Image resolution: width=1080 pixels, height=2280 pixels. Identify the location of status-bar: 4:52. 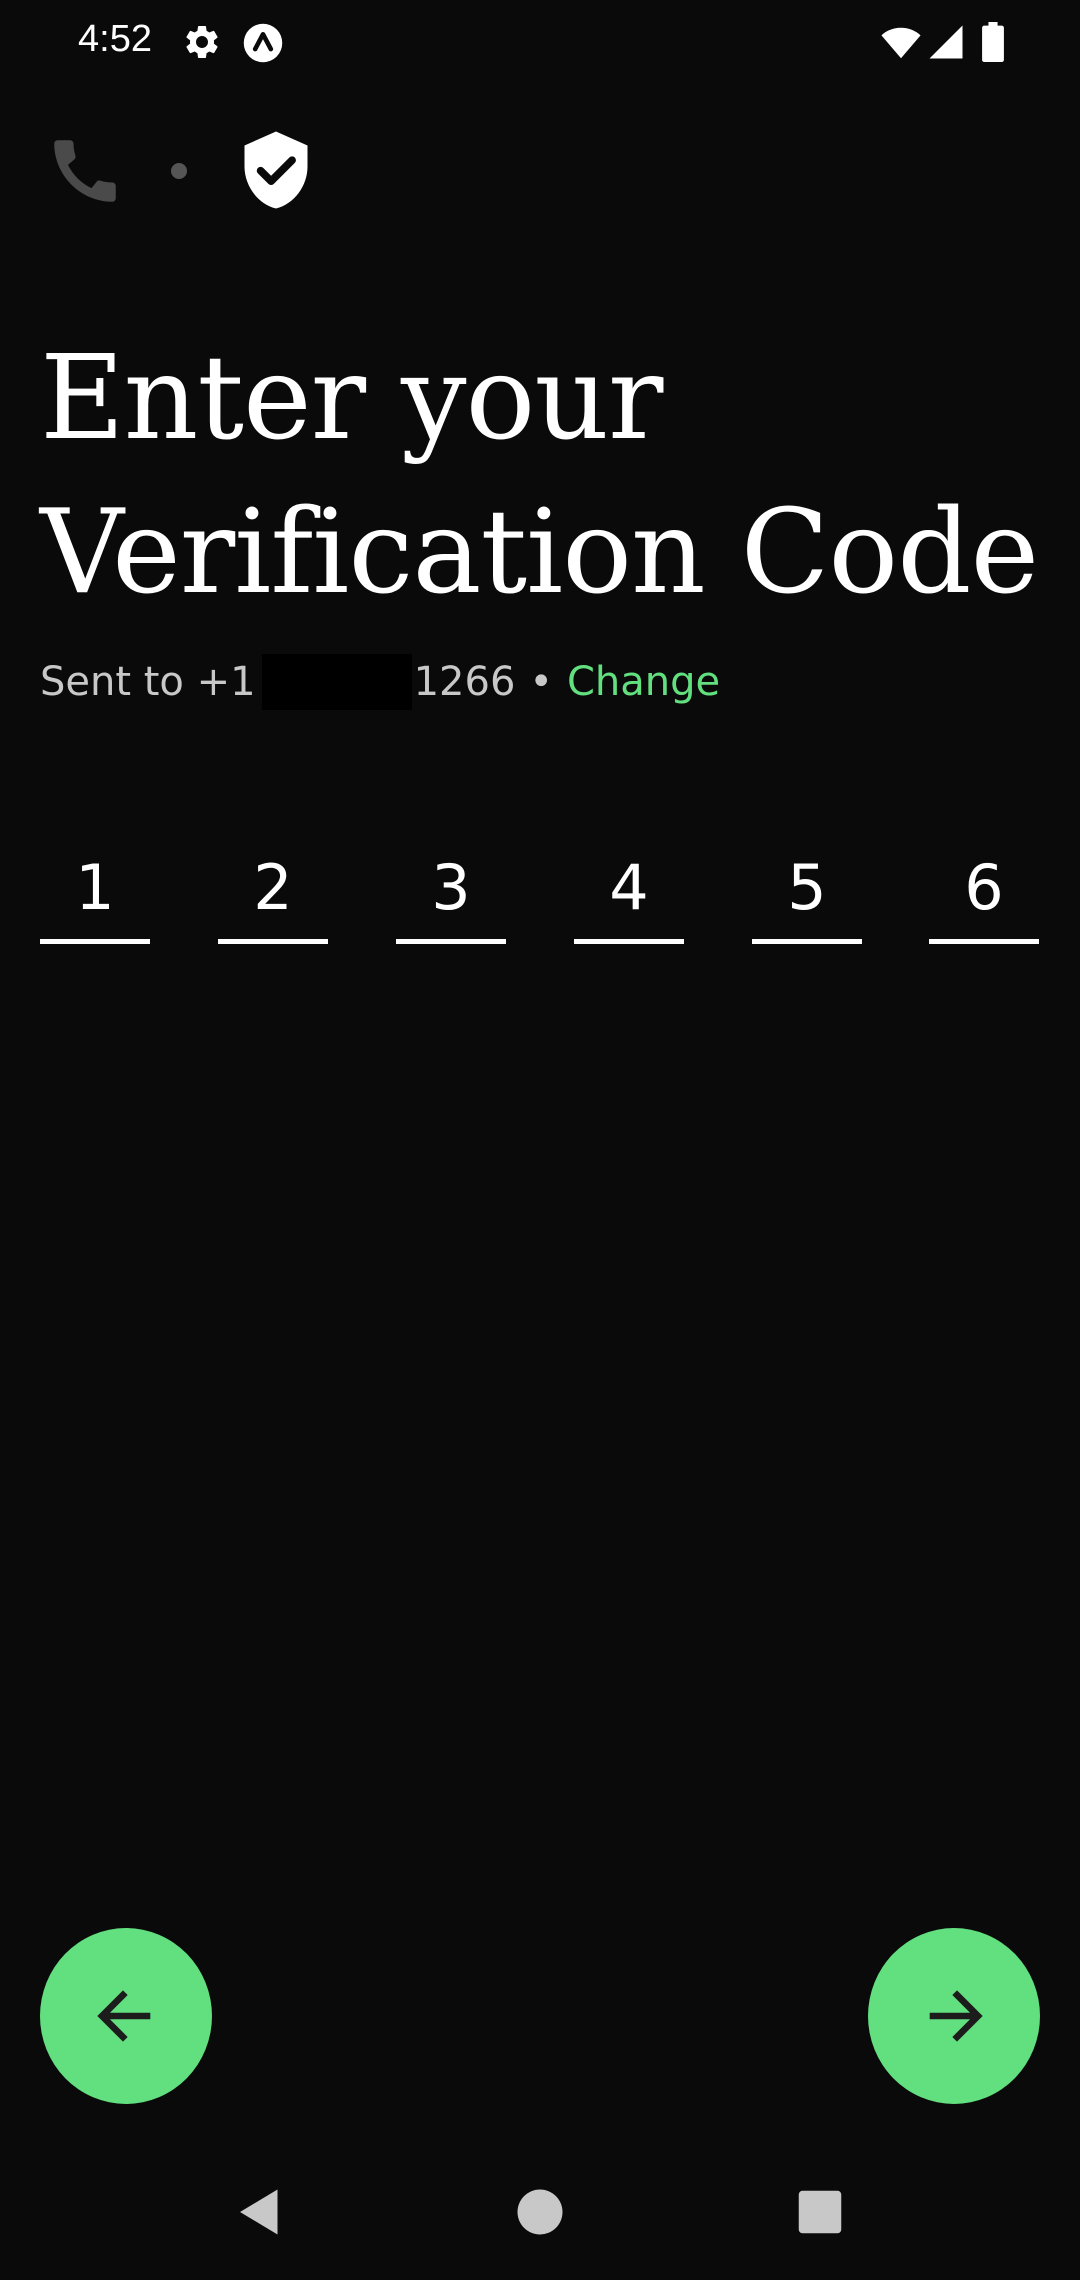
(540, 43).